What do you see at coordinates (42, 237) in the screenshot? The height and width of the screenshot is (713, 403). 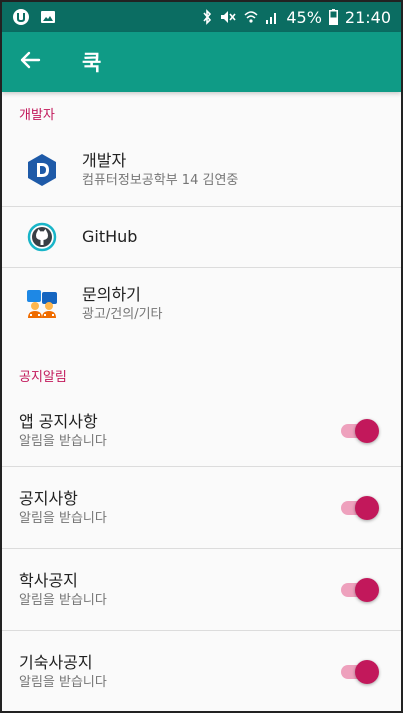 I see `github-icon` at bounding box center [42, 237].